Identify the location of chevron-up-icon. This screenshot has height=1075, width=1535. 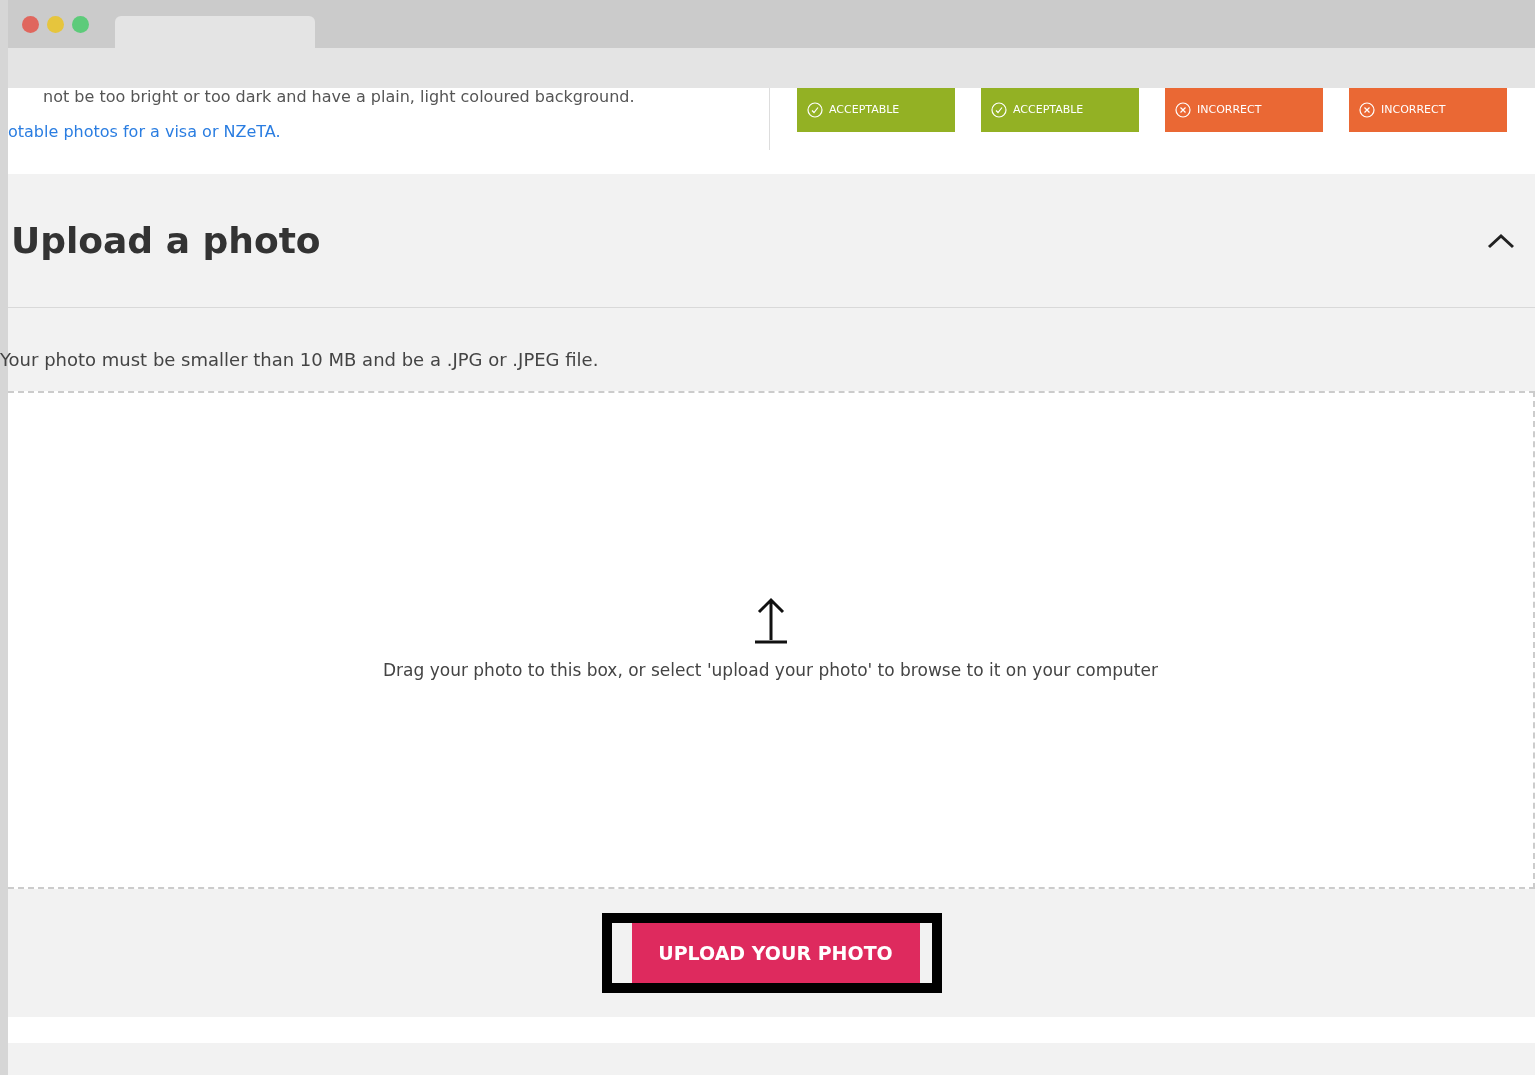
(1501, 240).